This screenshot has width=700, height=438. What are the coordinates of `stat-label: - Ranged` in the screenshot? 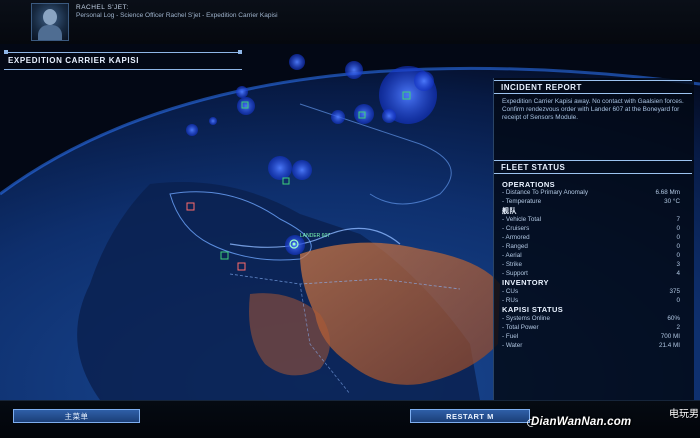 It's located at (515, 246).